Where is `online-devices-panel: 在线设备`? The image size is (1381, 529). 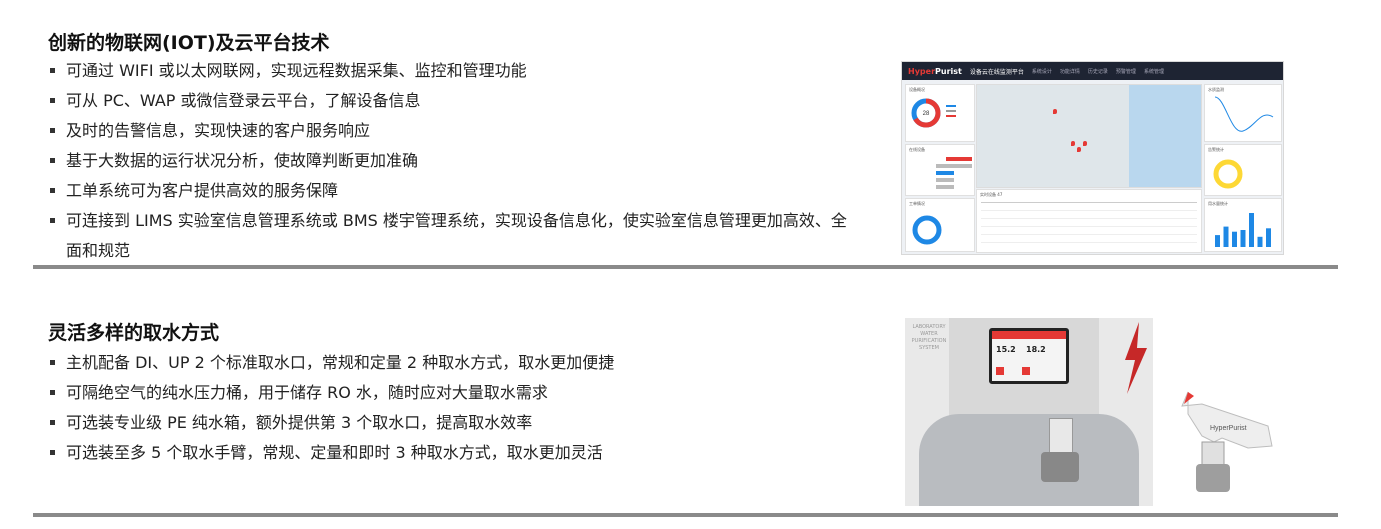 online-devices-panel: 在线设备 is located at coordinates (940, 170).